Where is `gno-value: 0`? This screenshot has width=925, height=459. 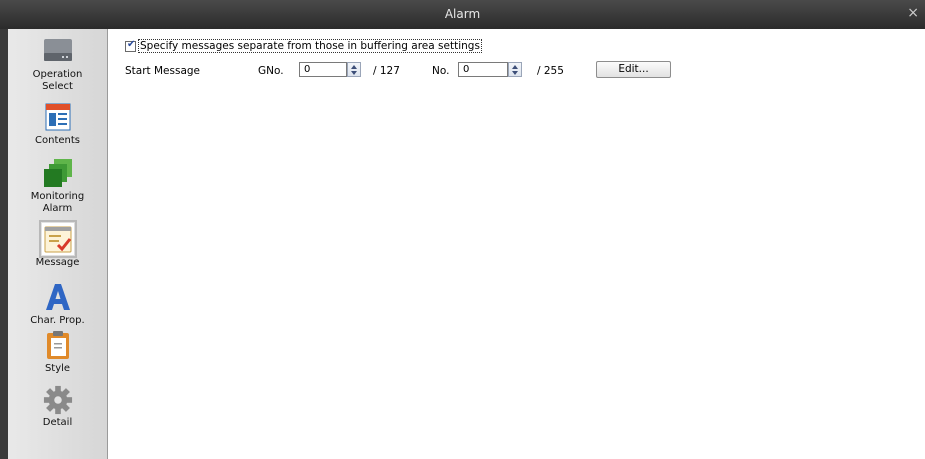 gno-value: 0 is located at coordinates (307, 69).